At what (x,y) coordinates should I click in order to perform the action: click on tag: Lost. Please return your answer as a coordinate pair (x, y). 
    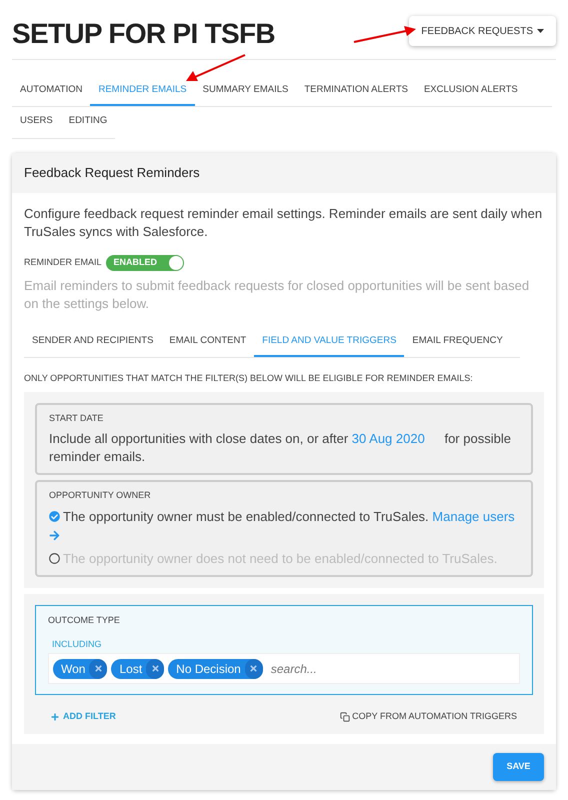
    Looking at the image, I should click on (137, 668).